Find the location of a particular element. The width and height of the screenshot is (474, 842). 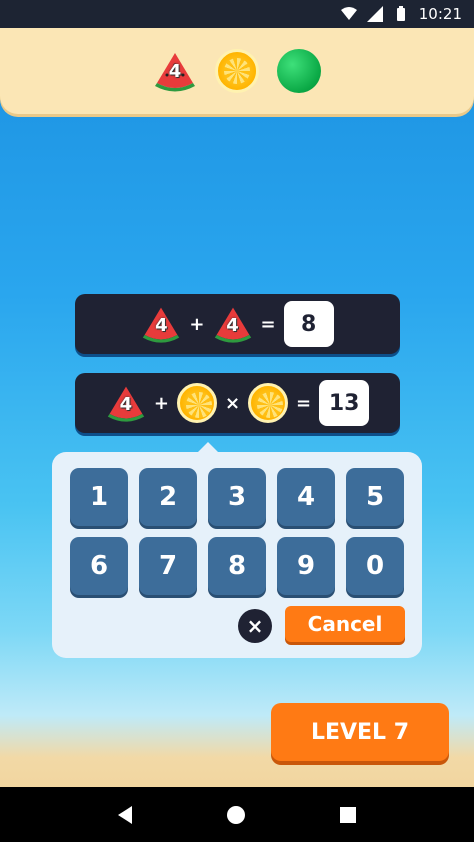

equation-row-1: 4 + 4 = 8 is located at coordinates (237, 324).